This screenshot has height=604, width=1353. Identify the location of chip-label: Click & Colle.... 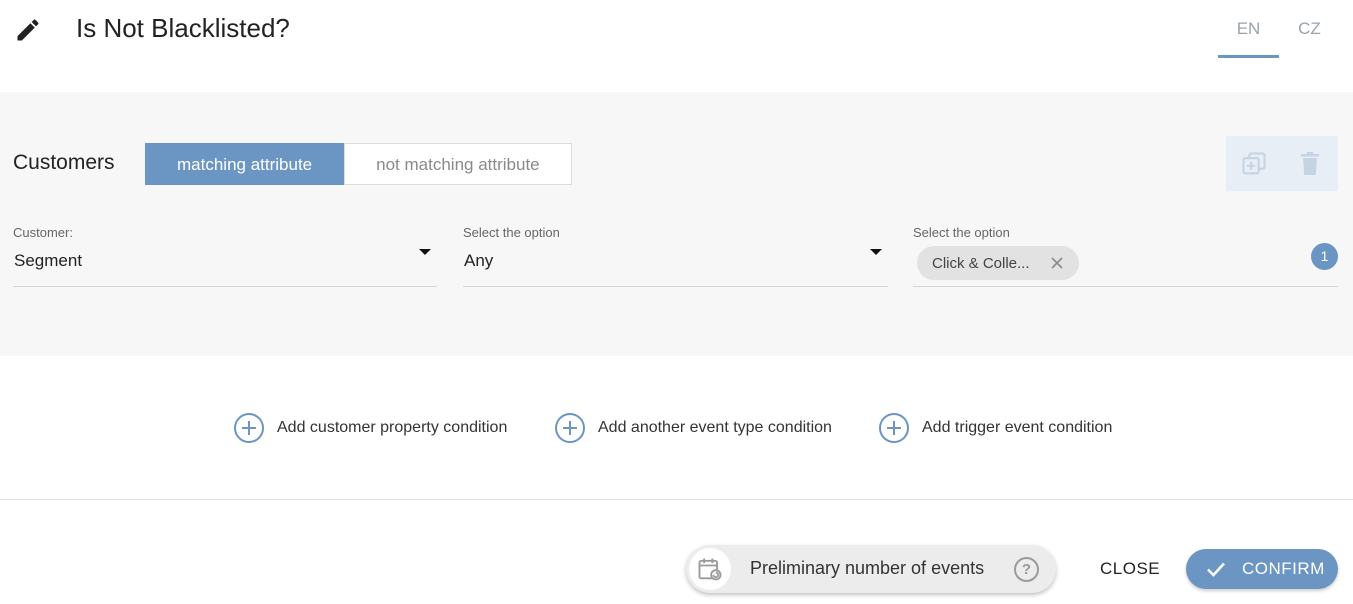
(981, 263).